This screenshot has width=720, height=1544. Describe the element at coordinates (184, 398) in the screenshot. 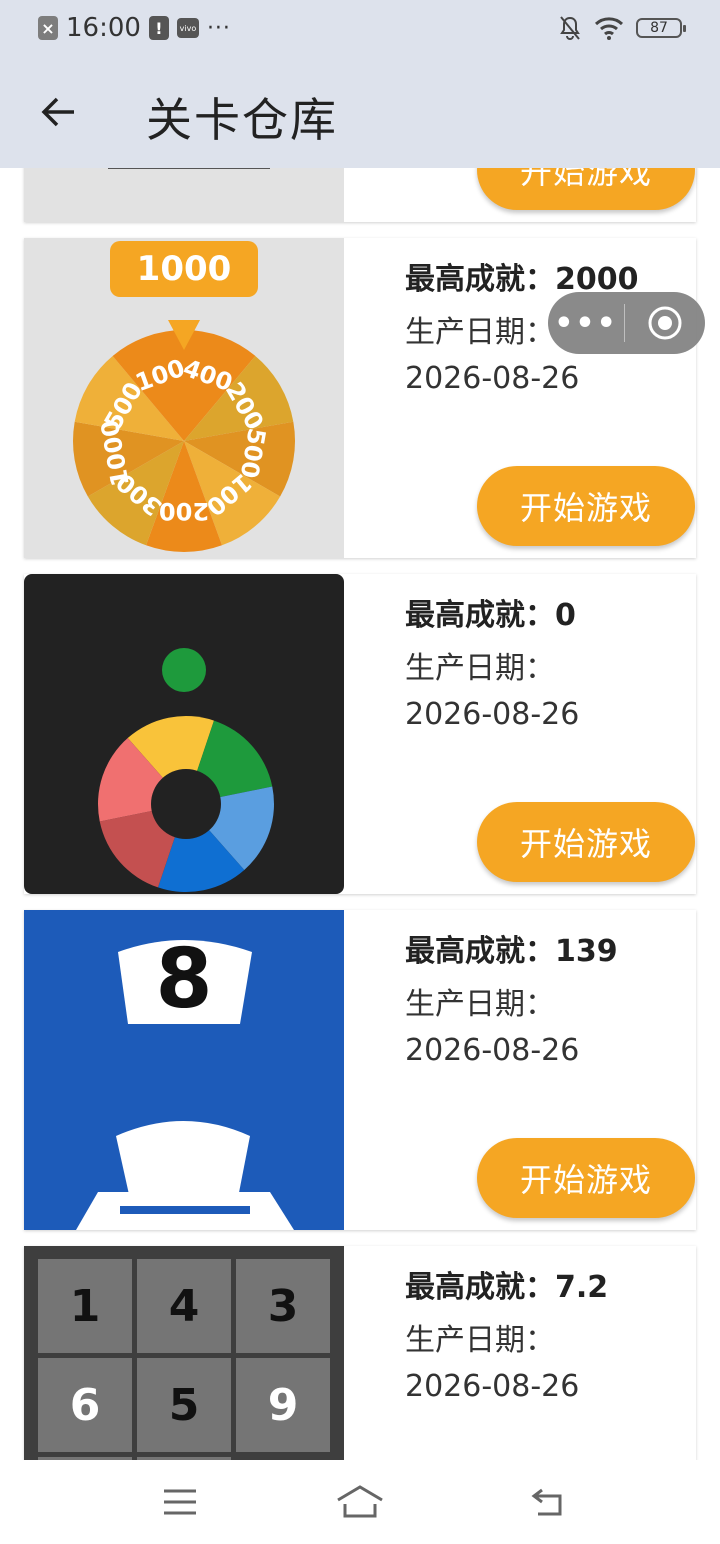

I see `level-thumbnail: 400 200 500 100 200 300 1000 500 100 1000` at that location.